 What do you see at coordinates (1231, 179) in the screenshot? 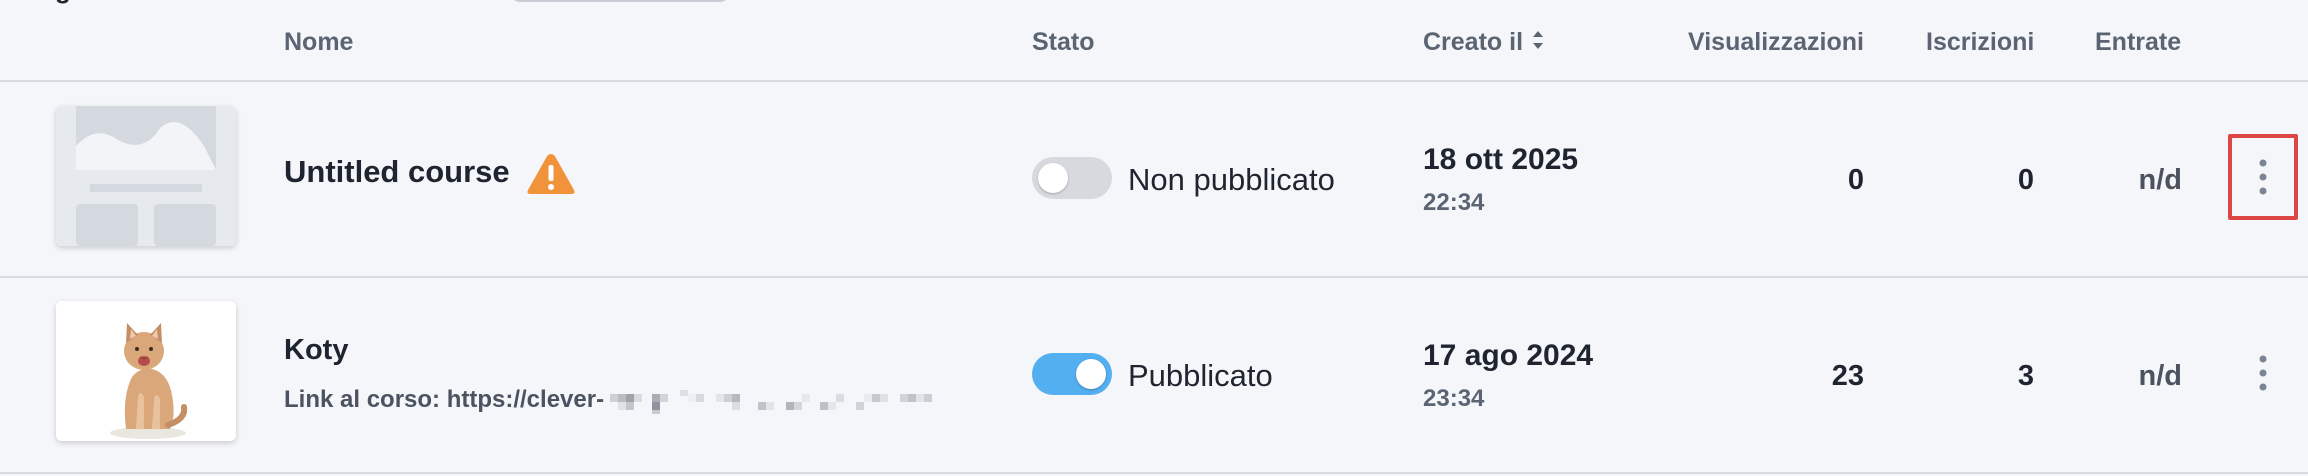
I see `status-label: Non pubblicato` at bounding box center [1231, 179].